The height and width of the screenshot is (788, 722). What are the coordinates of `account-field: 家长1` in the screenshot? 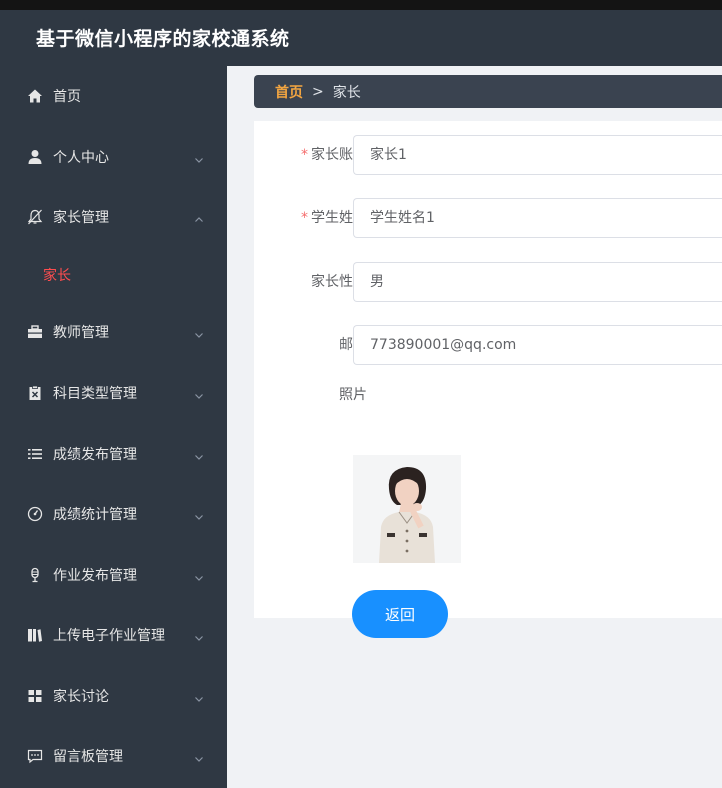 It's located at (537, 155).